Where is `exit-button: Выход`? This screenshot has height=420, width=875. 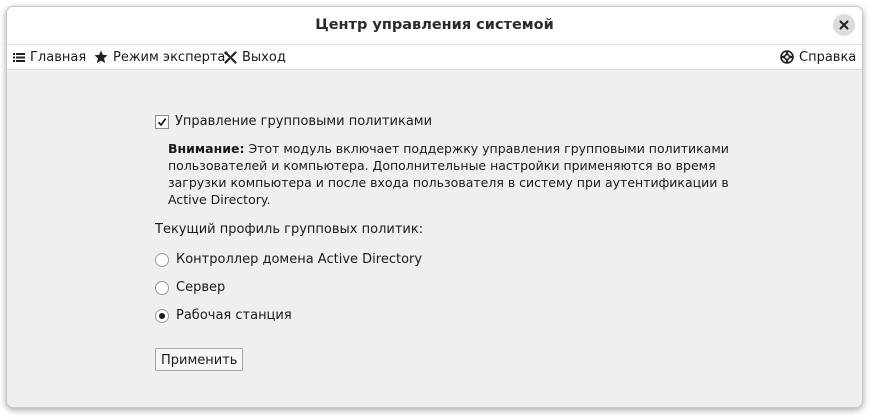 exit-button: Выход is located at coordinates (255, 57).